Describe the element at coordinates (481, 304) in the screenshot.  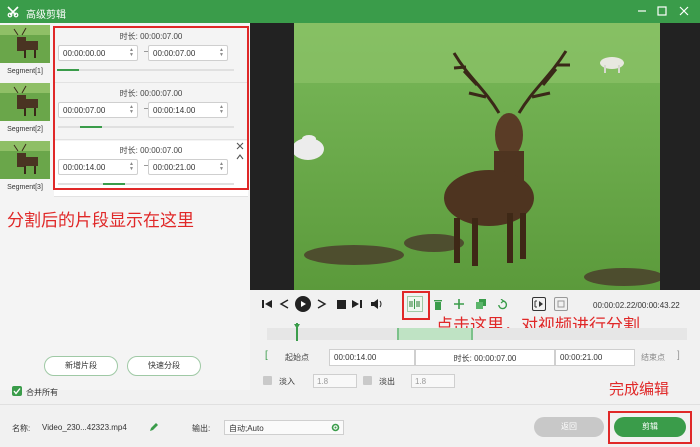
I see `copy-icon` at that location.